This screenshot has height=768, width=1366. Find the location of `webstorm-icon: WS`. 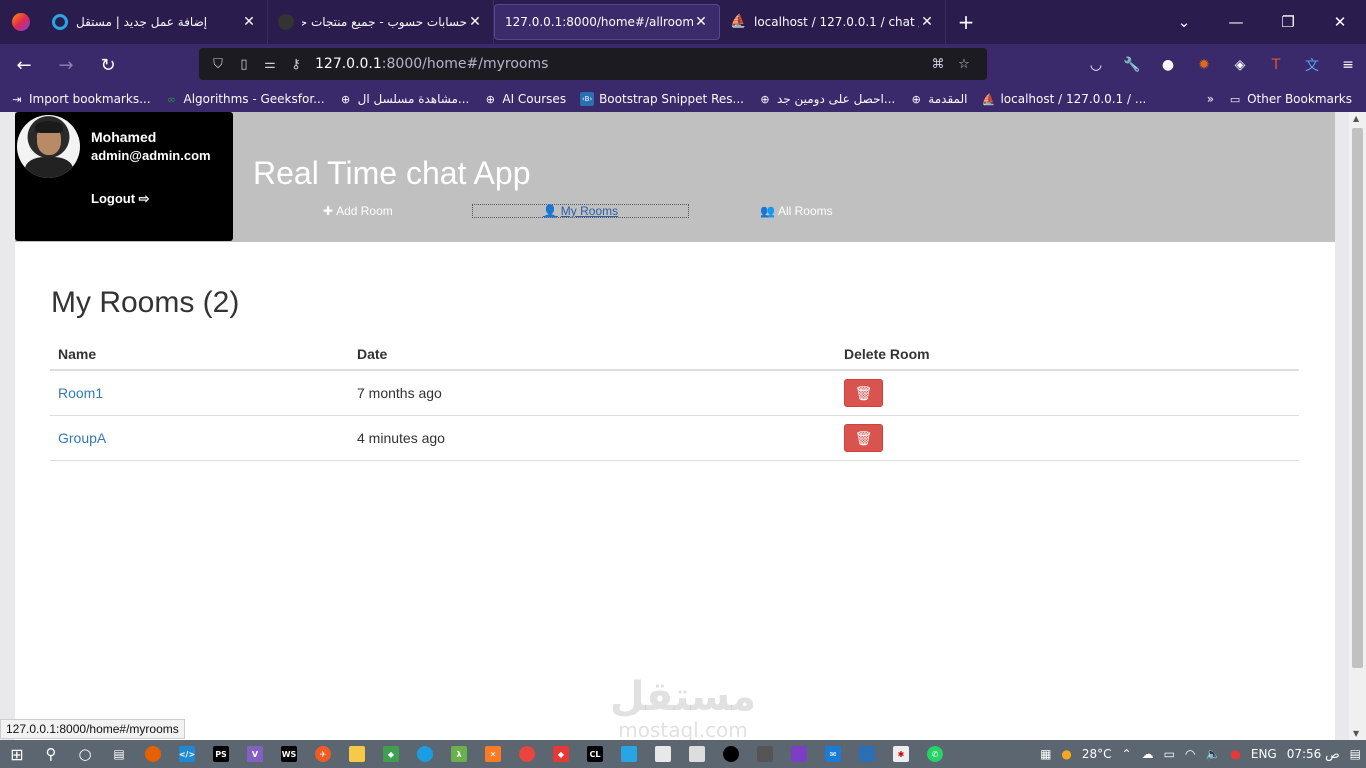

webstorm-icon: WS is located at coordinates (289, 754).